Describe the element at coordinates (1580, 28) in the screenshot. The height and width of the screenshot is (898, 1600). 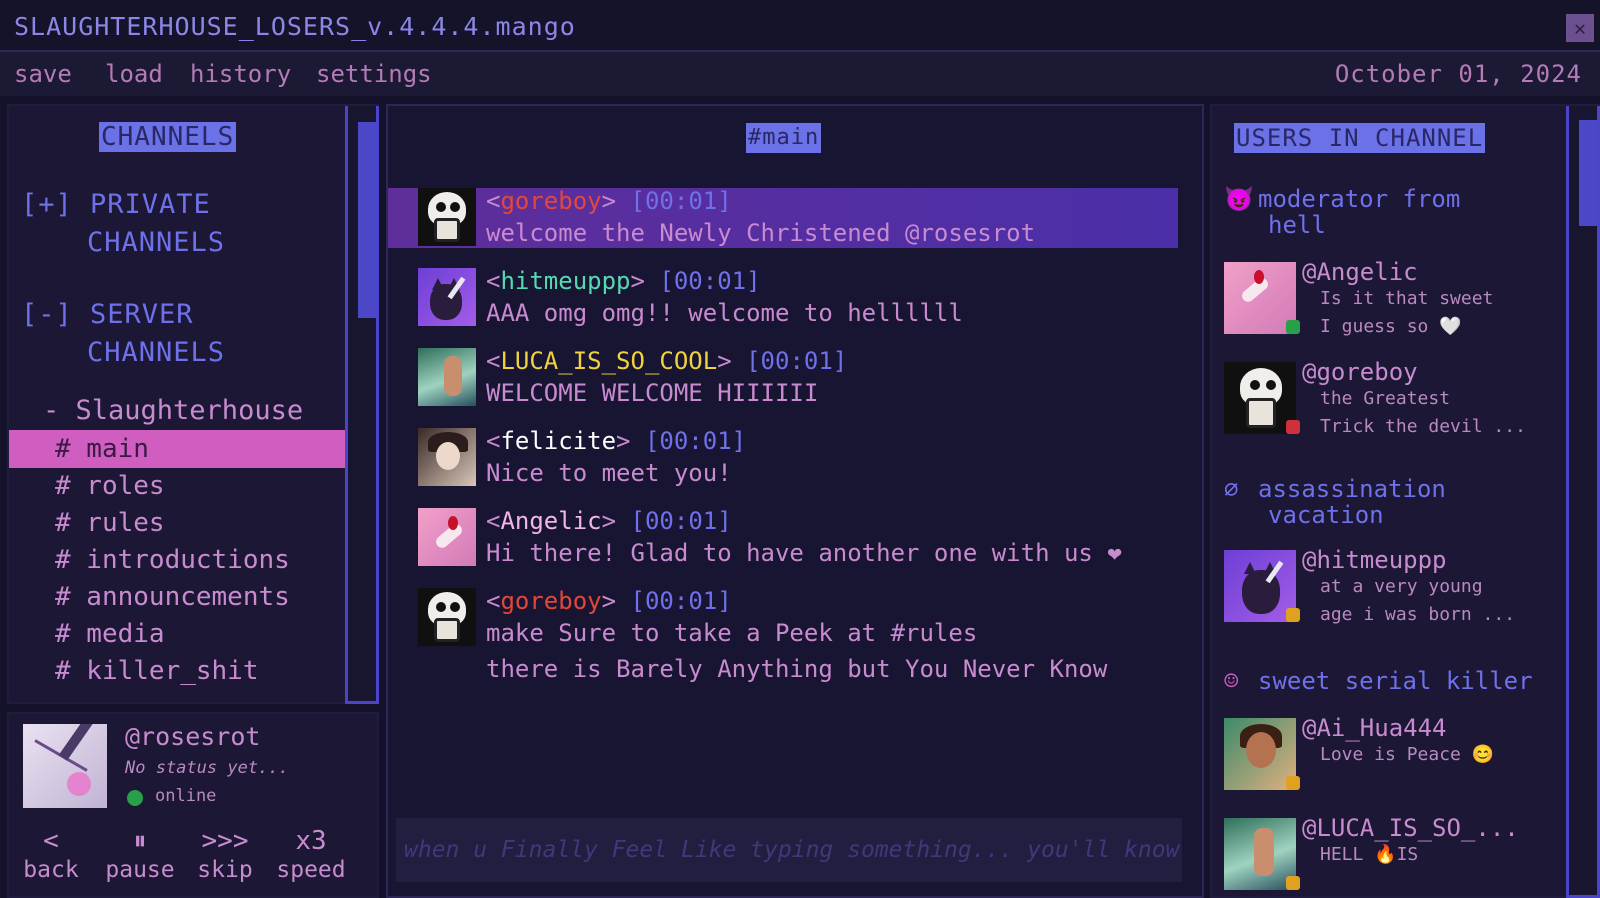
I see `close-icon: ✕` at that location.